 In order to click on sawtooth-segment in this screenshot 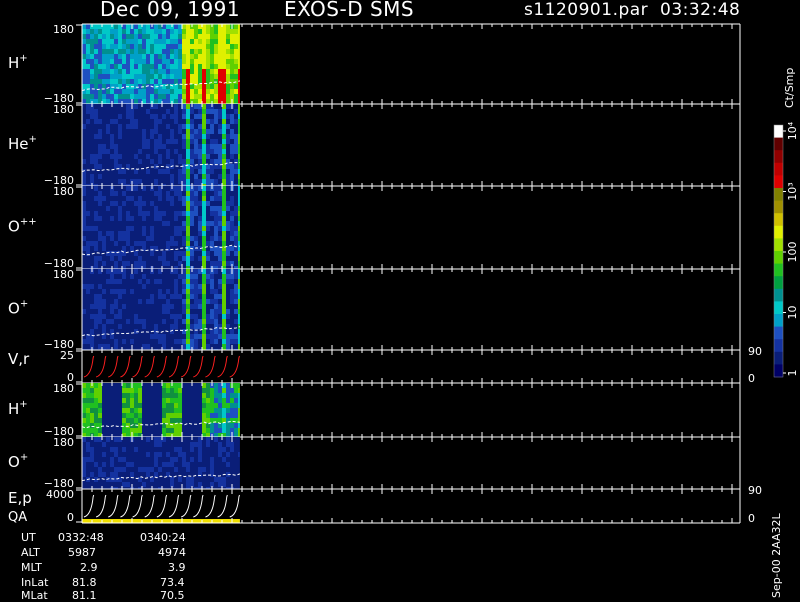, I will do `click(137, 366)`.